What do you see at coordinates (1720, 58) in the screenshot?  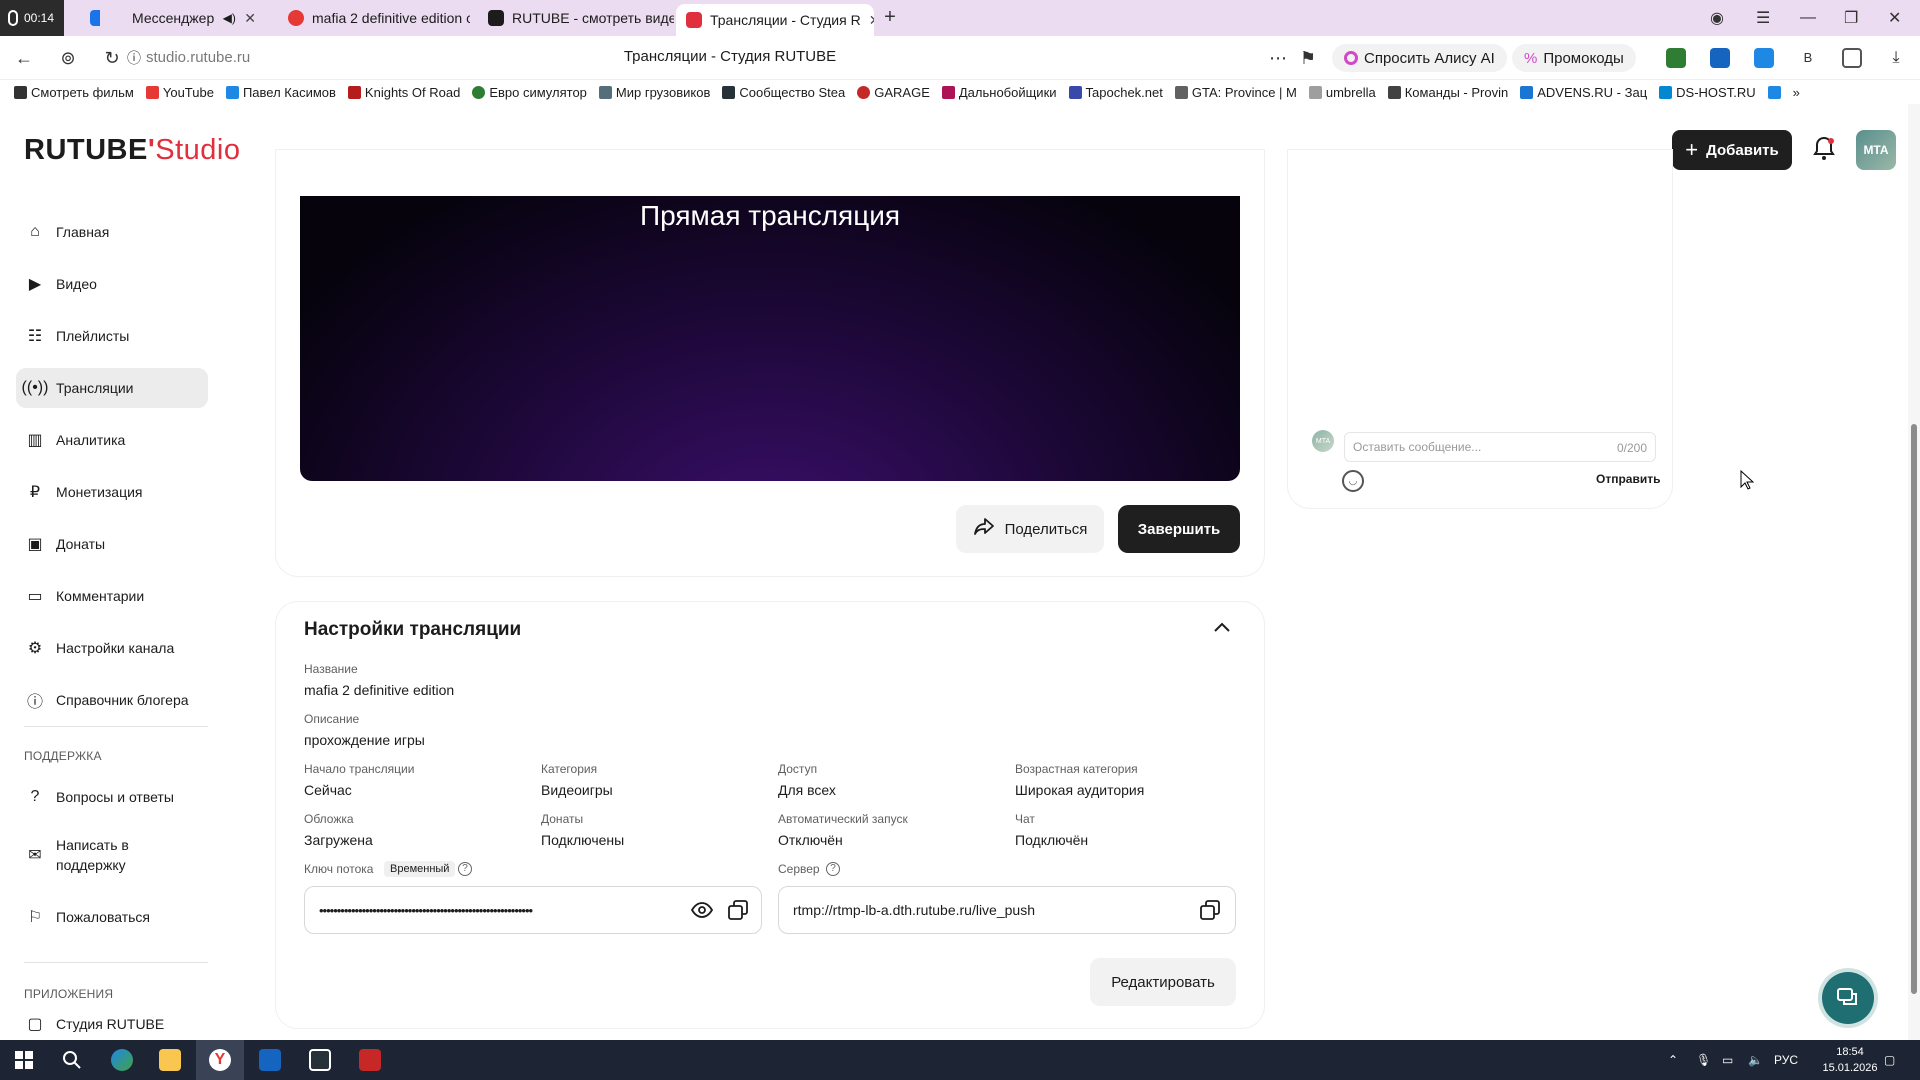 I see `extension-new-icon` at bounding box center [1720, 58].